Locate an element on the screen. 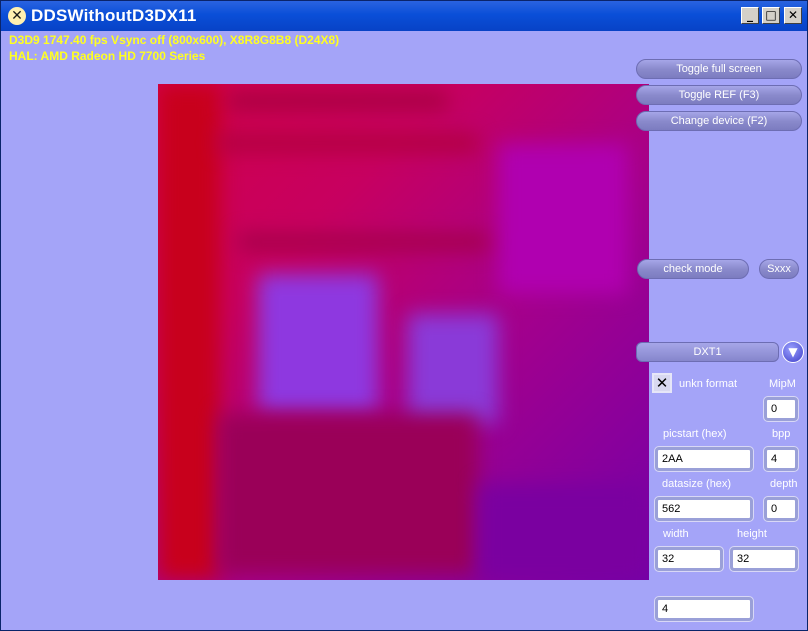 This screenshot has width=808, height=631. toggle-ref-button: Toggle REF (F3) is located at coordinates (719, 95).